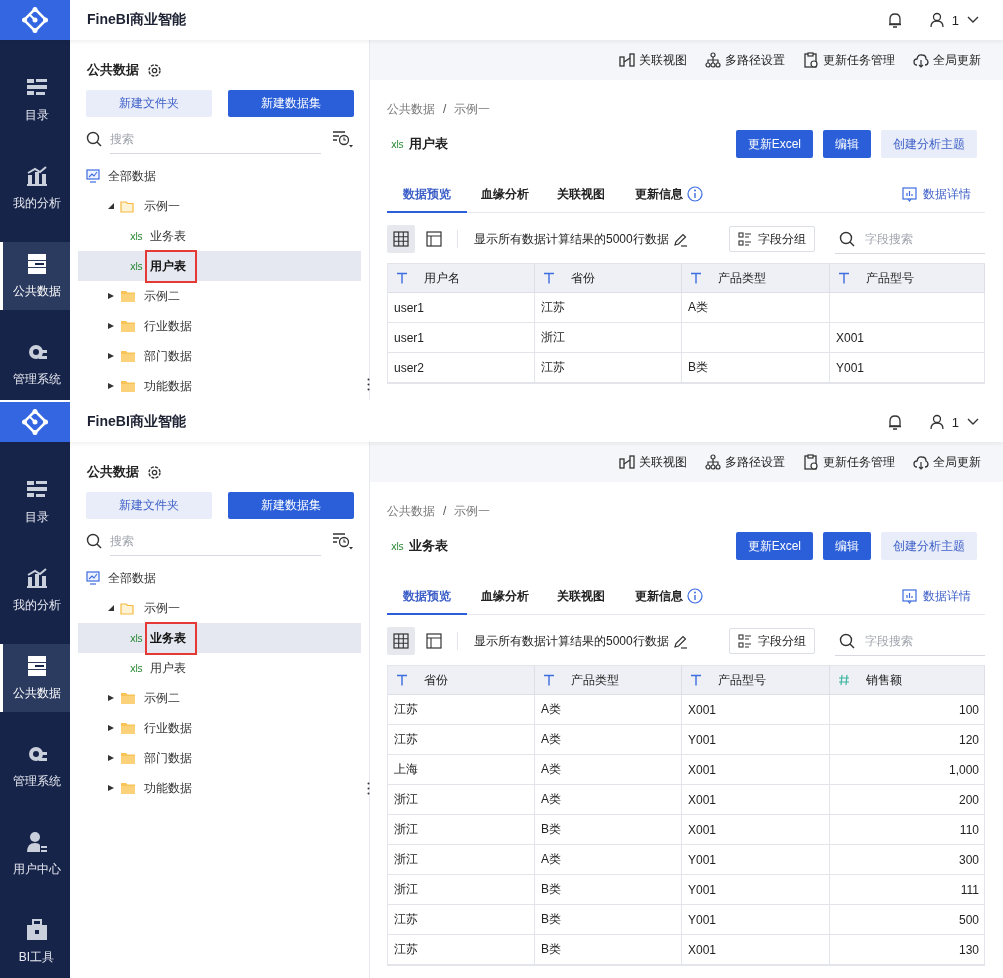 The width and height of the screenshot is (1003, 978). What do you see at coordinates (461, 920) in the screenshot?
I see `table-cell: 江苏` at bounding box center [461, 920].